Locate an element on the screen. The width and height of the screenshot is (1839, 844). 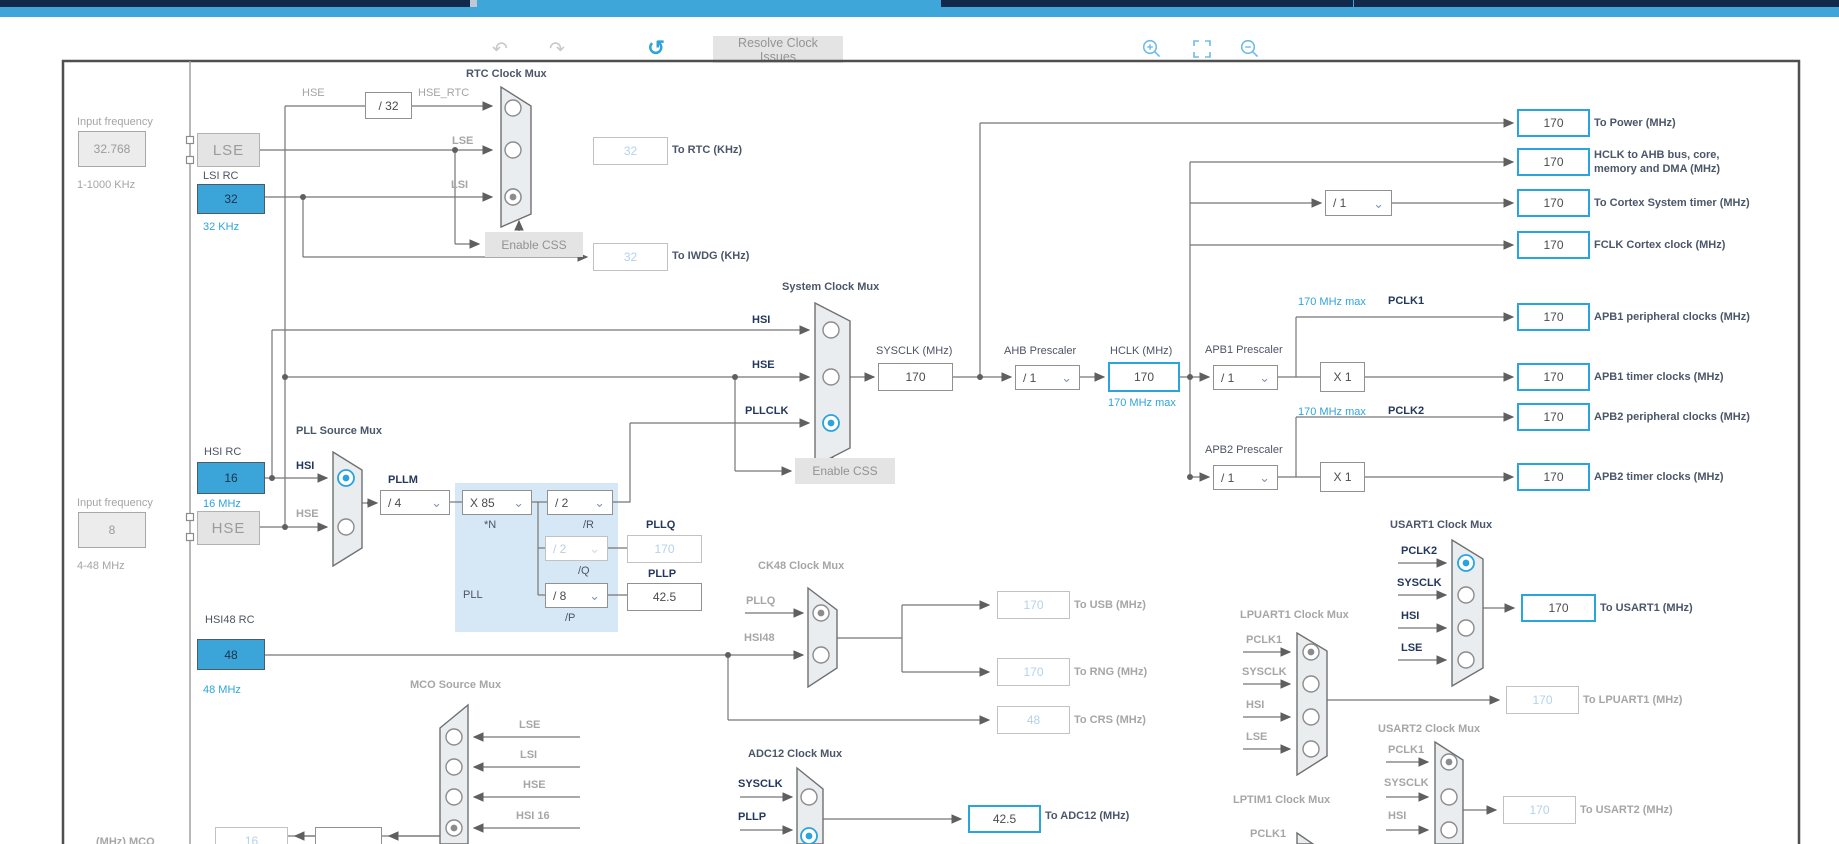
rtc-radio-lsi-ring is located at coordinates (513, 197).